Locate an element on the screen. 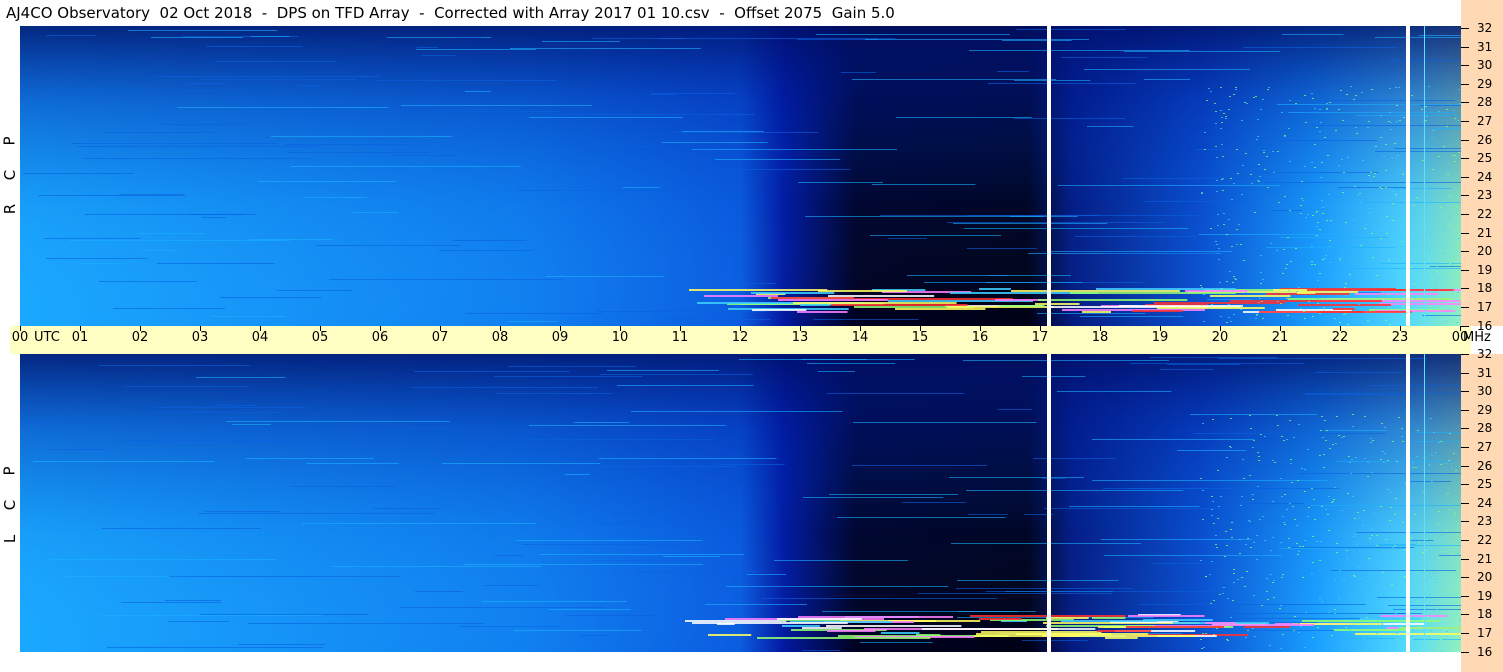  lcp-frequency-axis: 32 31 30 29 28 27 26 25 24 23 22 21 20 19 18 17 16 is located at coordinates (1482, 510).